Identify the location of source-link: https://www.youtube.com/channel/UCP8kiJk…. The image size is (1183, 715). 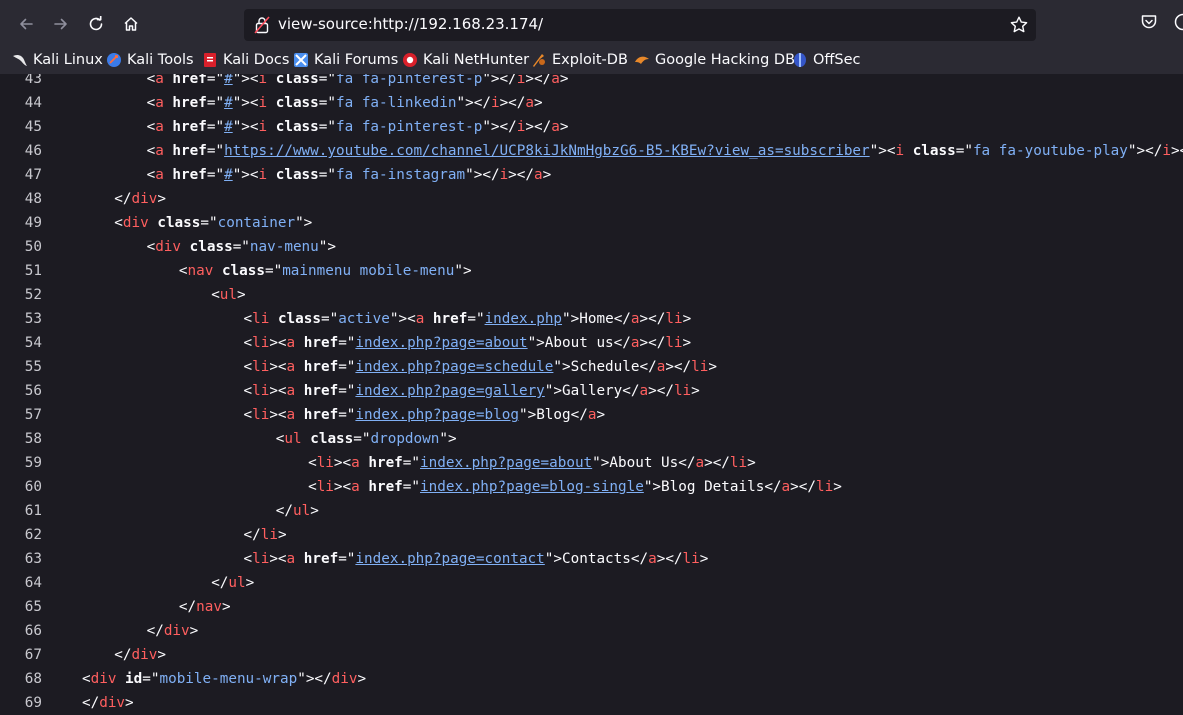
(547, 151).